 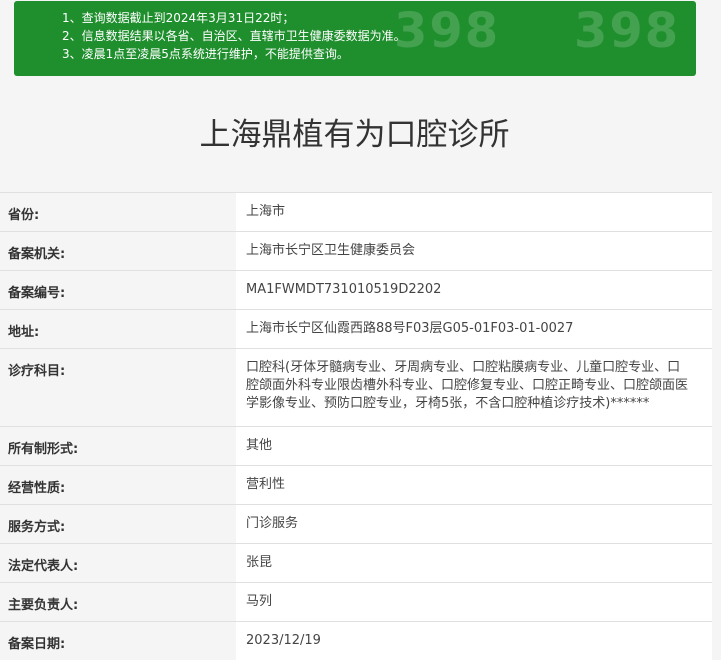 I want to click on row-label: 地址:, so click(x=118, y=329).